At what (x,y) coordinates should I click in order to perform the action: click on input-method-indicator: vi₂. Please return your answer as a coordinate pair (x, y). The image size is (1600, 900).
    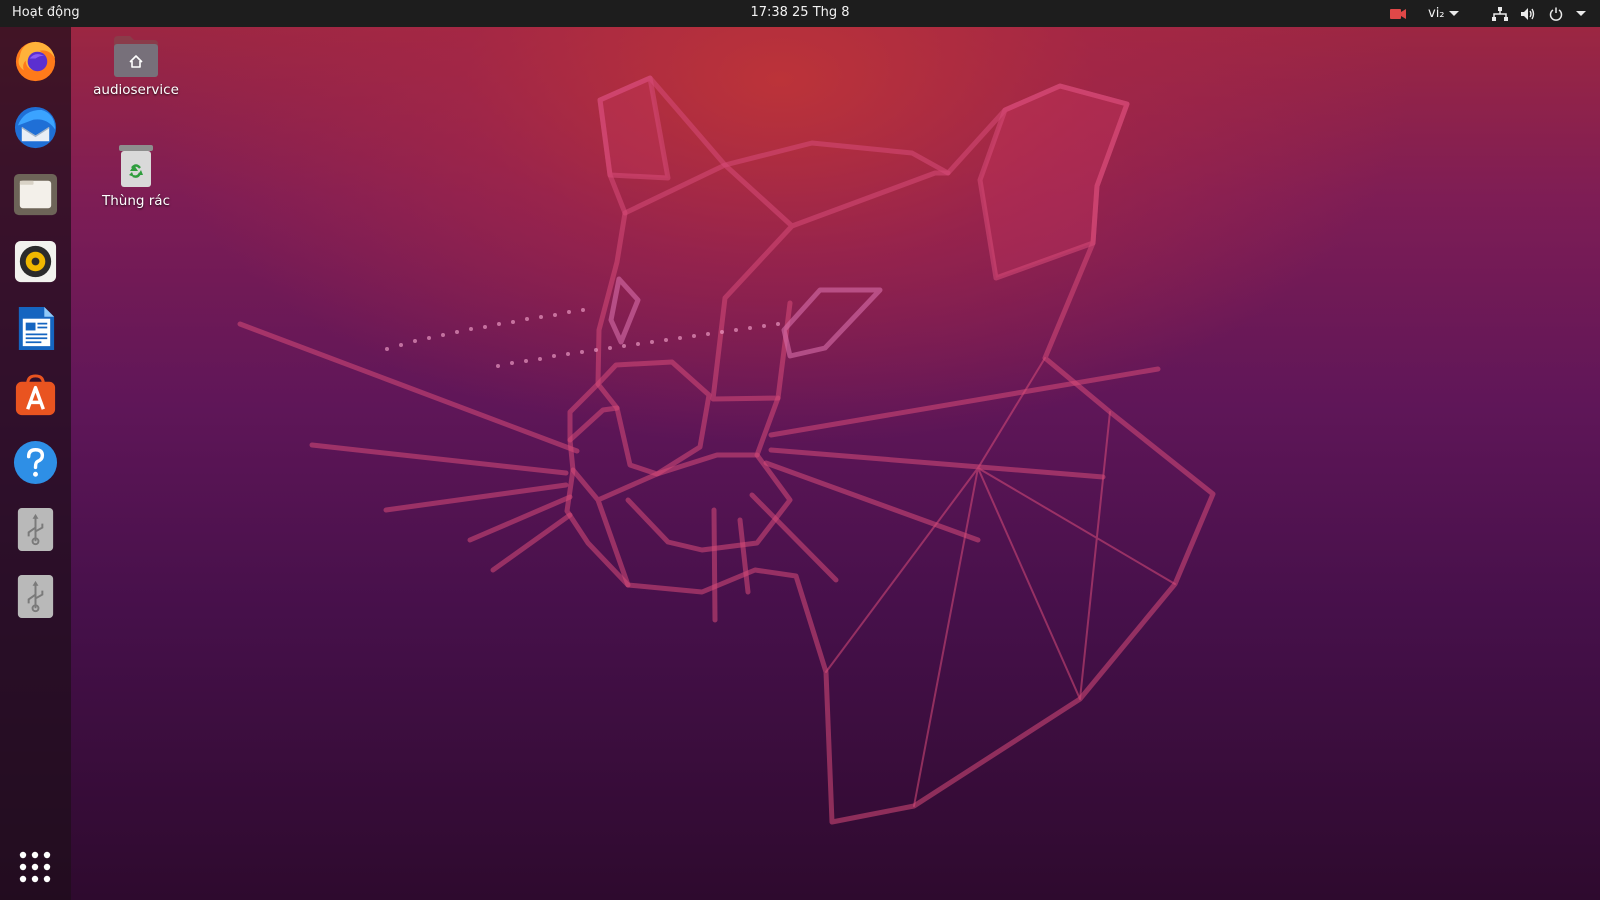
    Looking at the image, I should click on (1443, 13).